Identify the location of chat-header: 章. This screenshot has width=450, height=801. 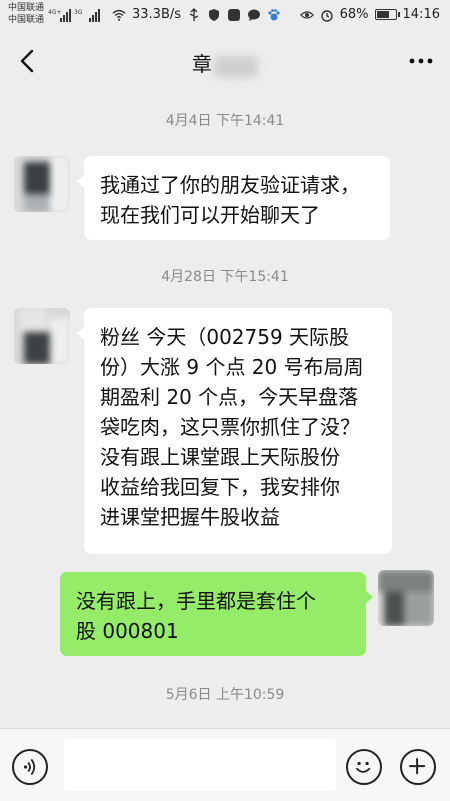
(225, 61).